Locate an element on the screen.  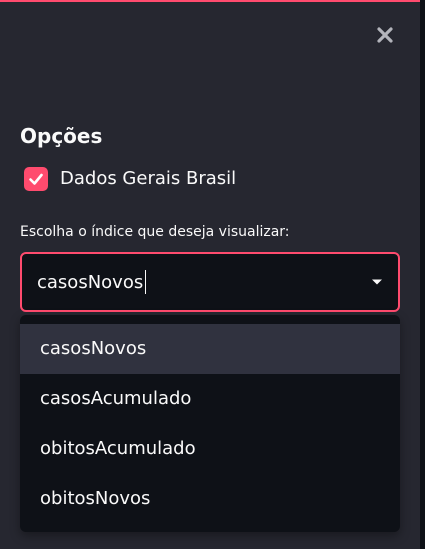
dados-gerais-checkbox: Dados Gerais Brasil is located at coordinates (130, 179).